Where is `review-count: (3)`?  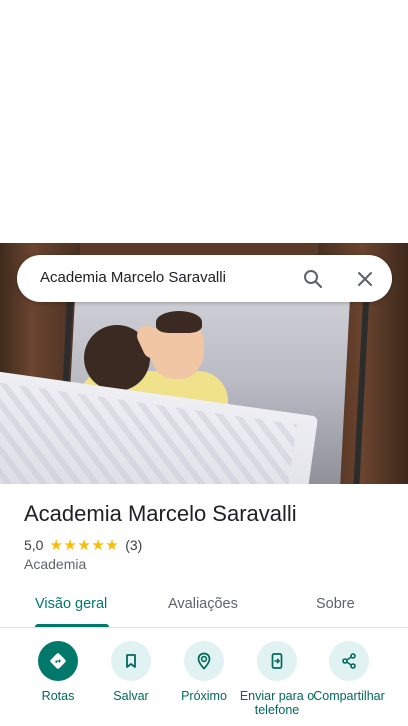 review-count: (3) is located at coordinates (133, 545).